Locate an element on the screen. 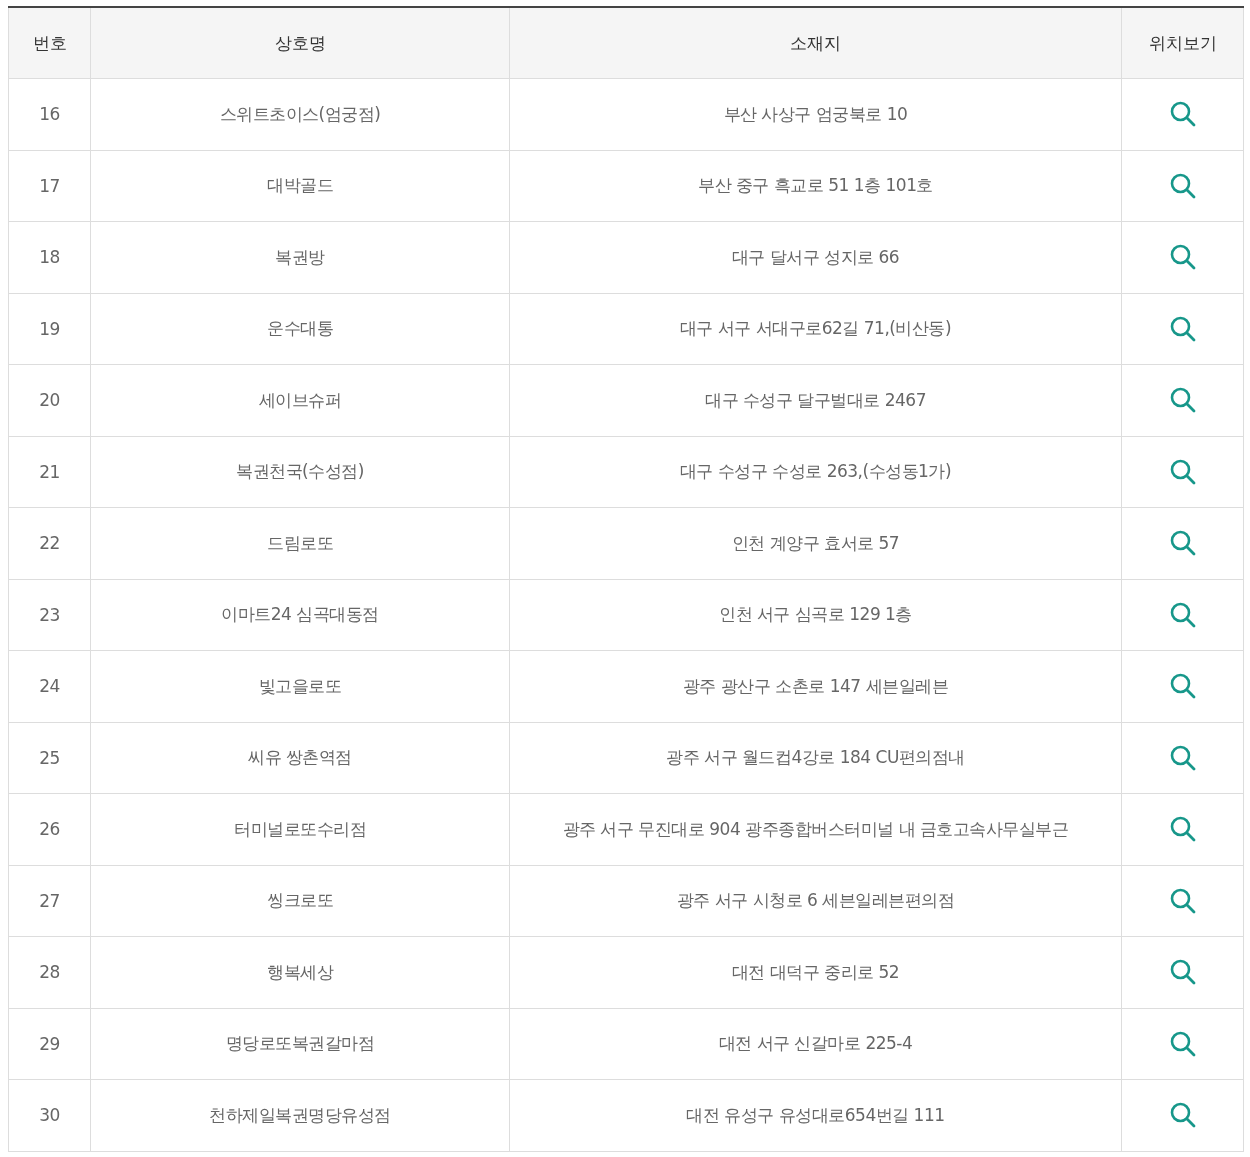 This screenshot has height=1157, width=1250. table-cell: 24 is located at coordinates (49, 686).